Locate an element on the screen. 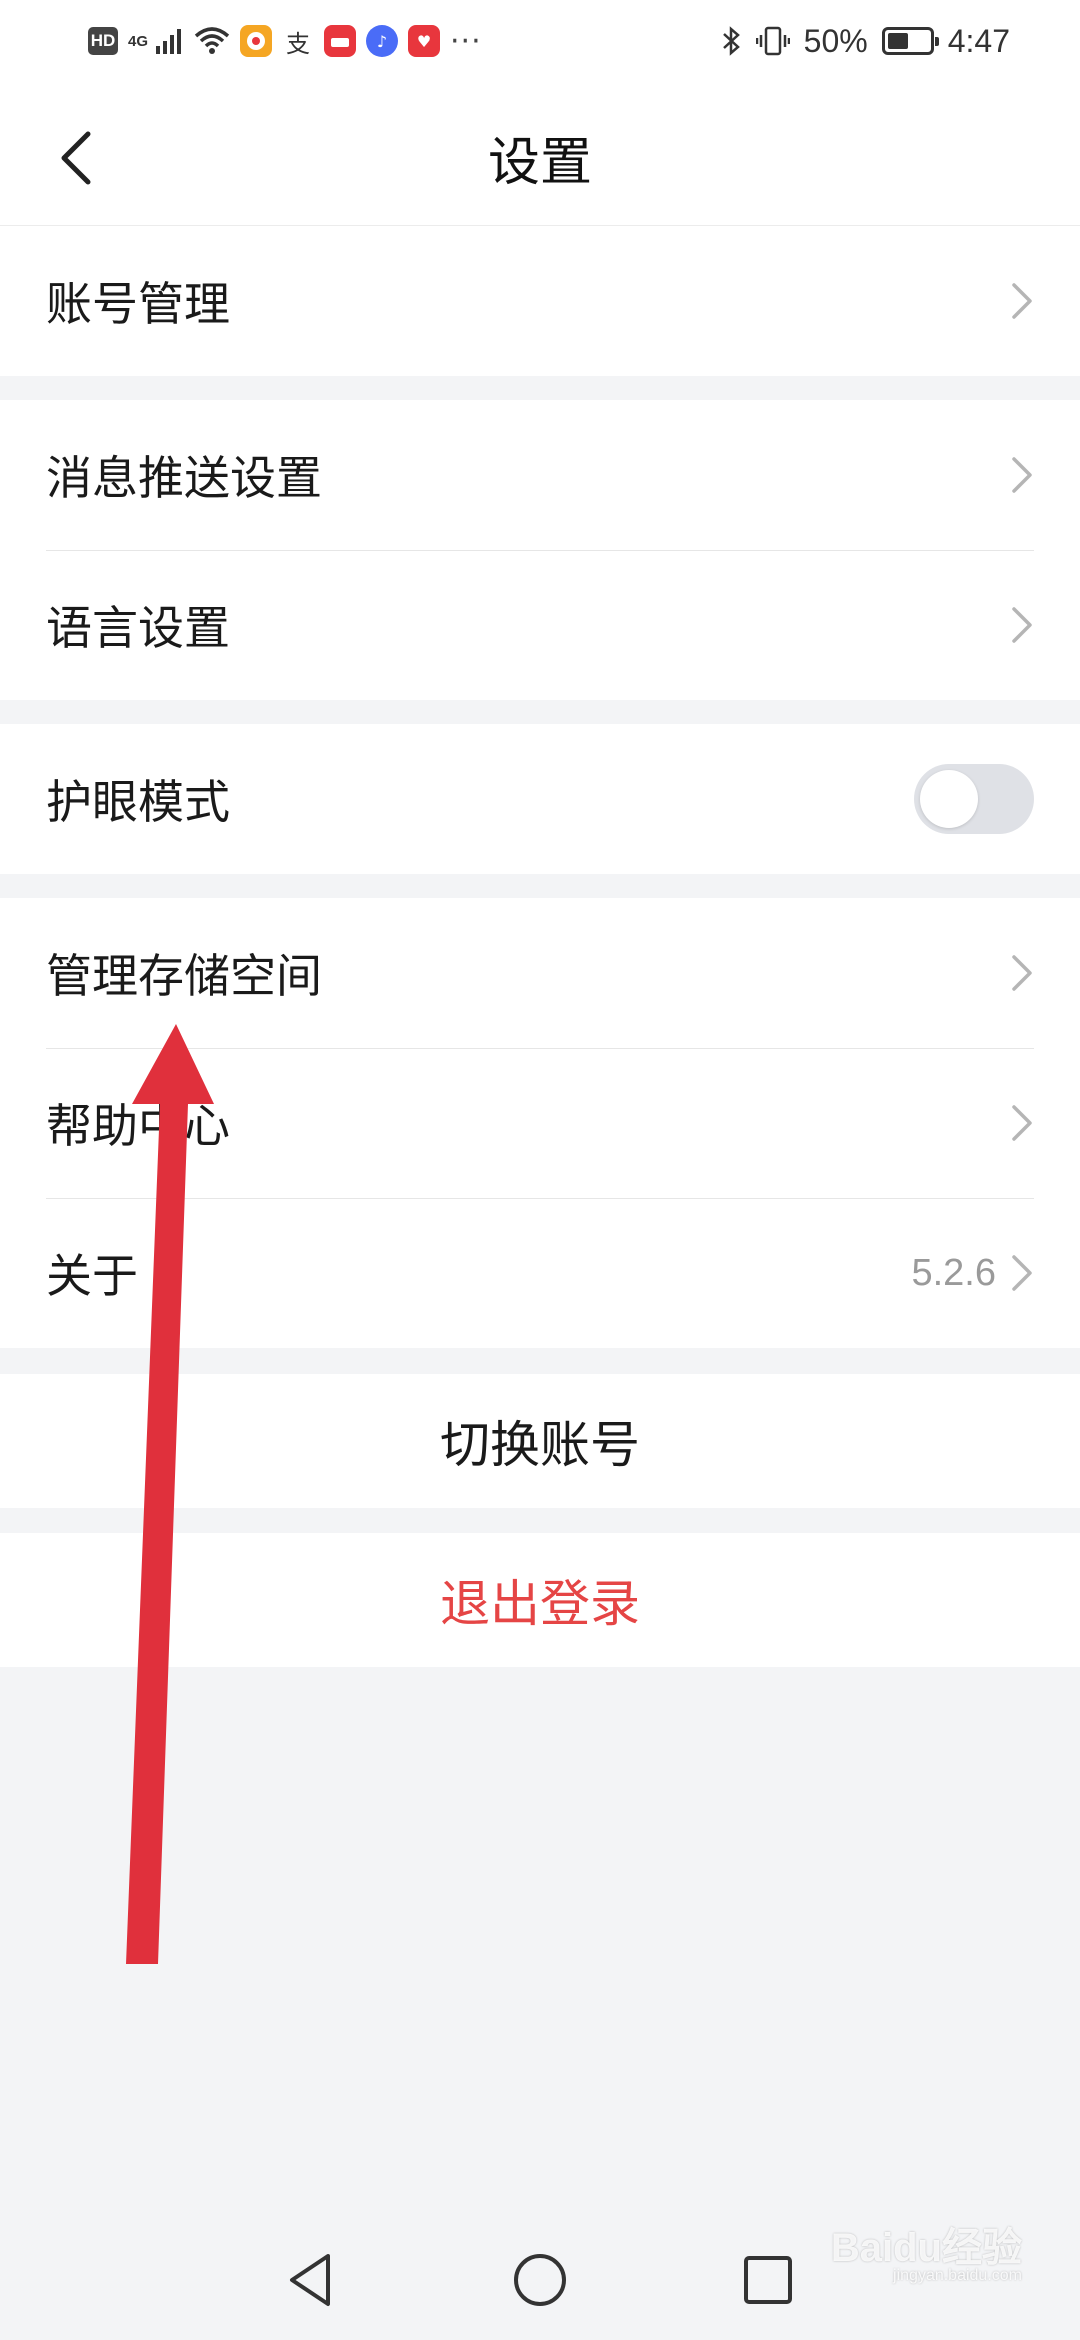 Image resolution: width=1080 pixels, height=2340 pixels. row-label: 语言设置 is located at coordinates (138, 628).